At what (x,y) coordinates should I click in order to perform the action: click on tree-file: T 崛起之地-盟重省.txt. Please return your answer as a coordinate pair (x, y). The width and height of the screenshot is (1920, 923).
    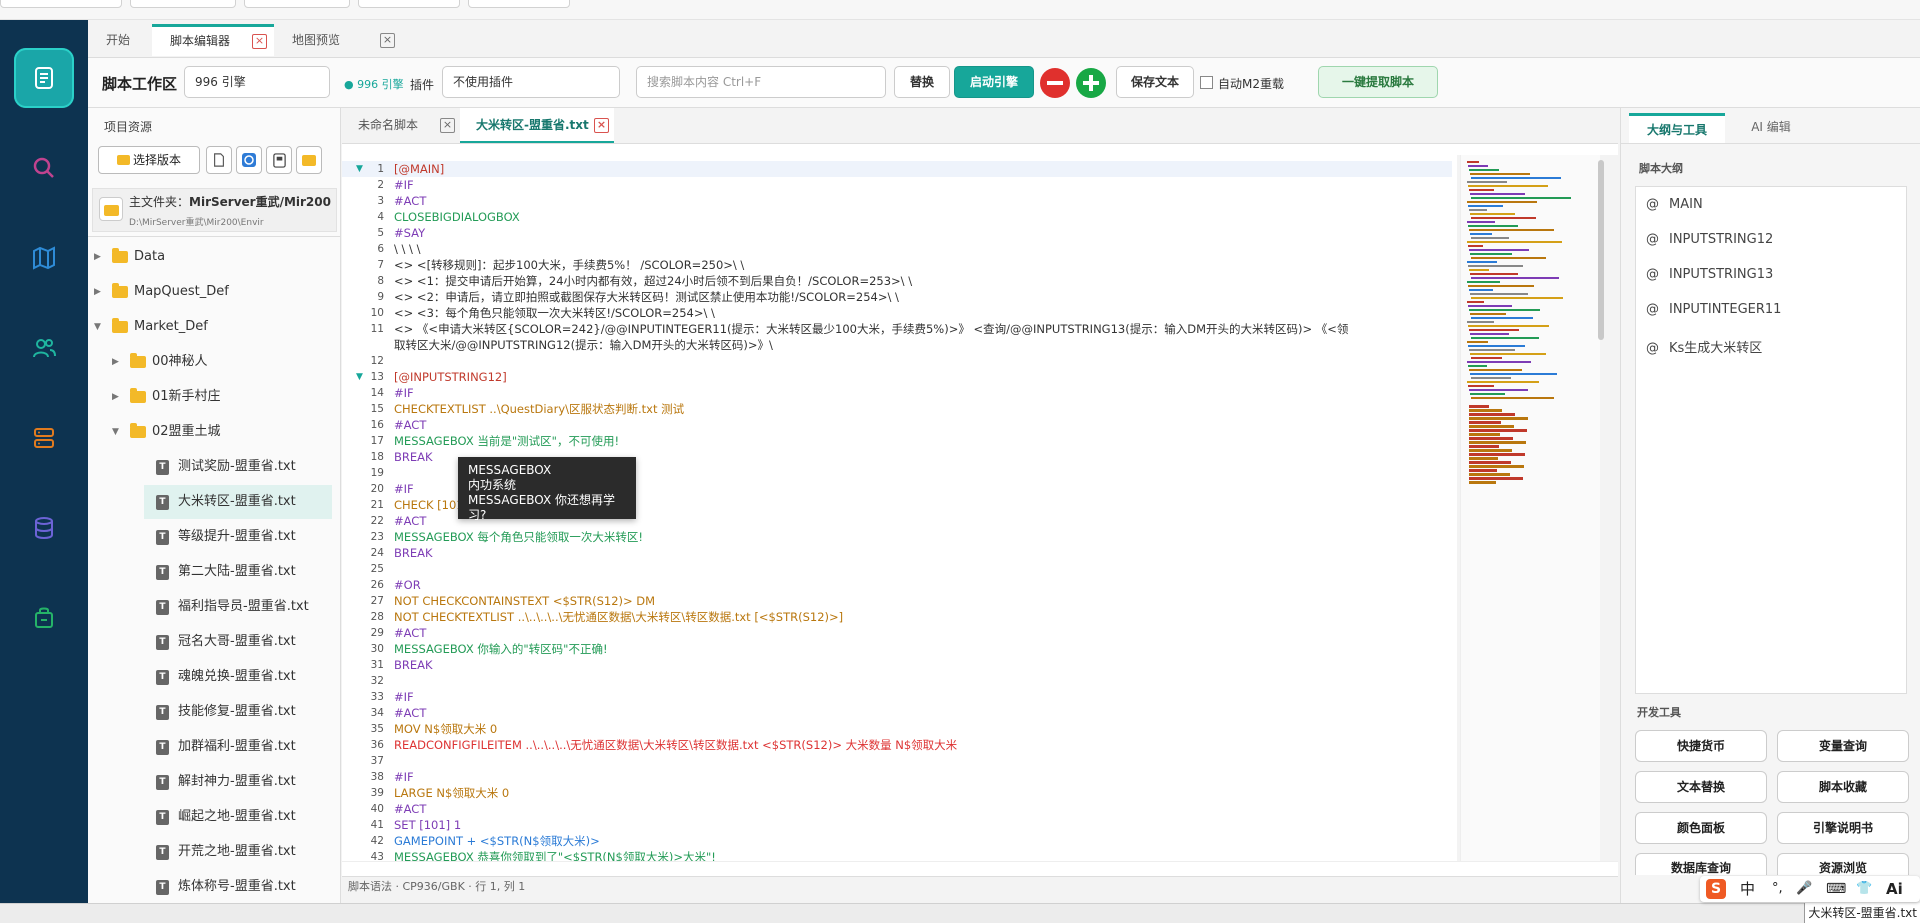
    Looking at the image, I should click on (214, 817).